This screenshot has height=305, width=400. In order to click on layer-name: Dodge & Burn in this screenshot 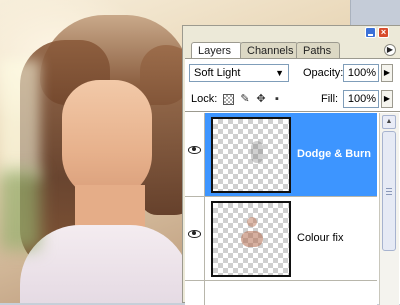, I will do `click(334, 154)`.